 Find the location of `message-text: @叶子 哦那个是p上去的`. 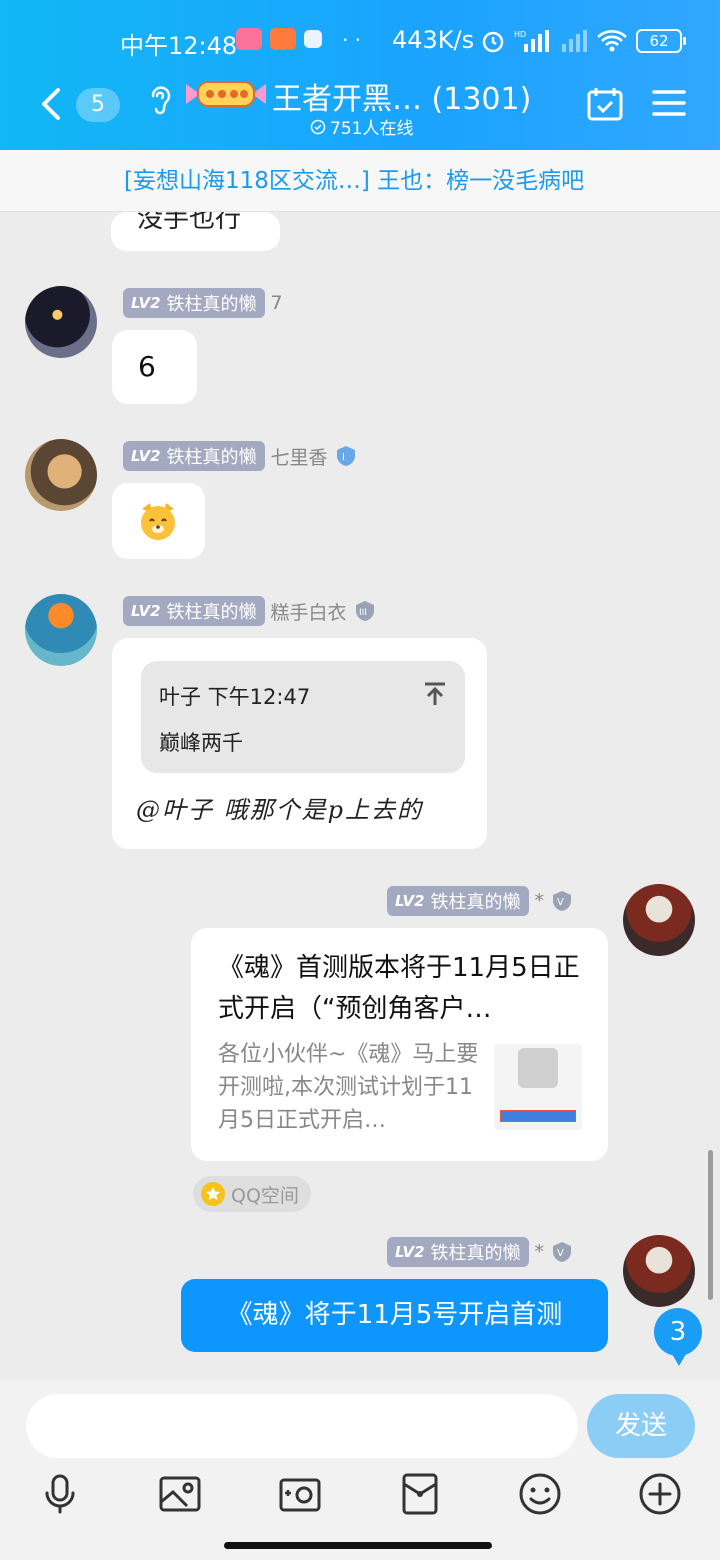

message-text: @叶子 哦那个是p上去的 is located at coordinates (279, 810).